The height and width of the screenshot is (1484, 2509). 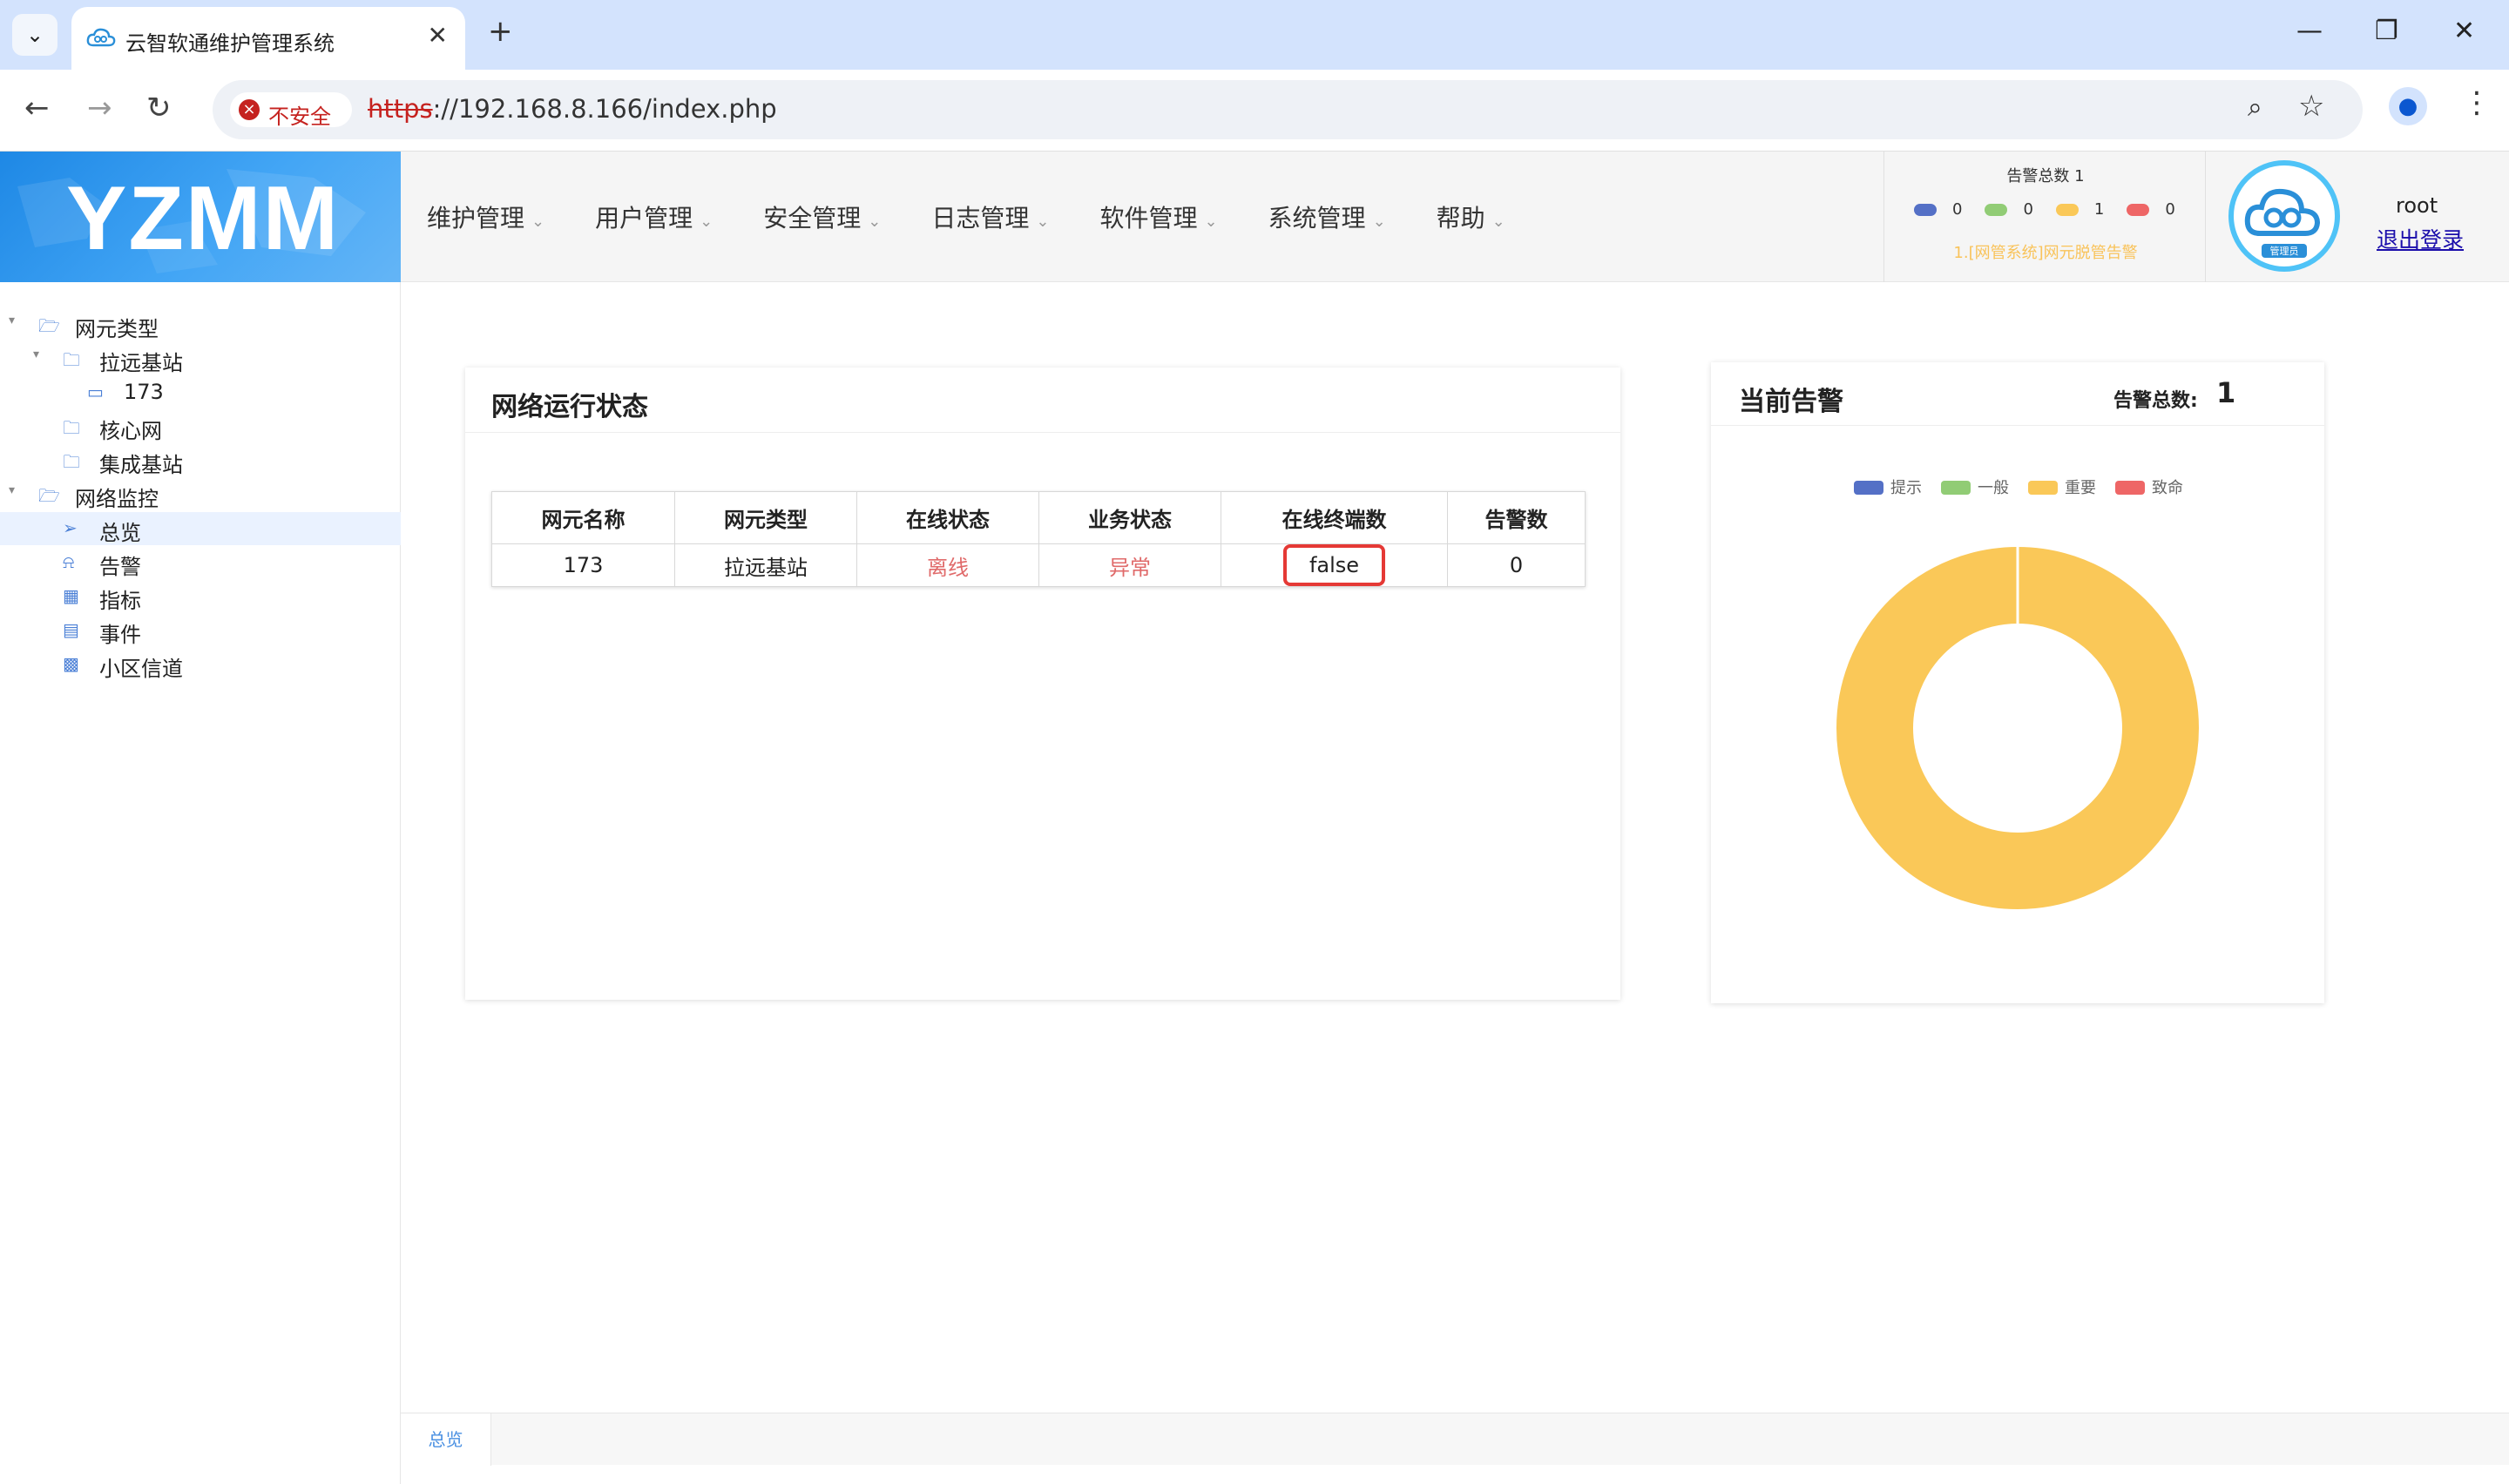 What do you see at coordinates (765, 517) in the screenshot?
I see `column-header: 网元类型` at bounding box center [765, 517].